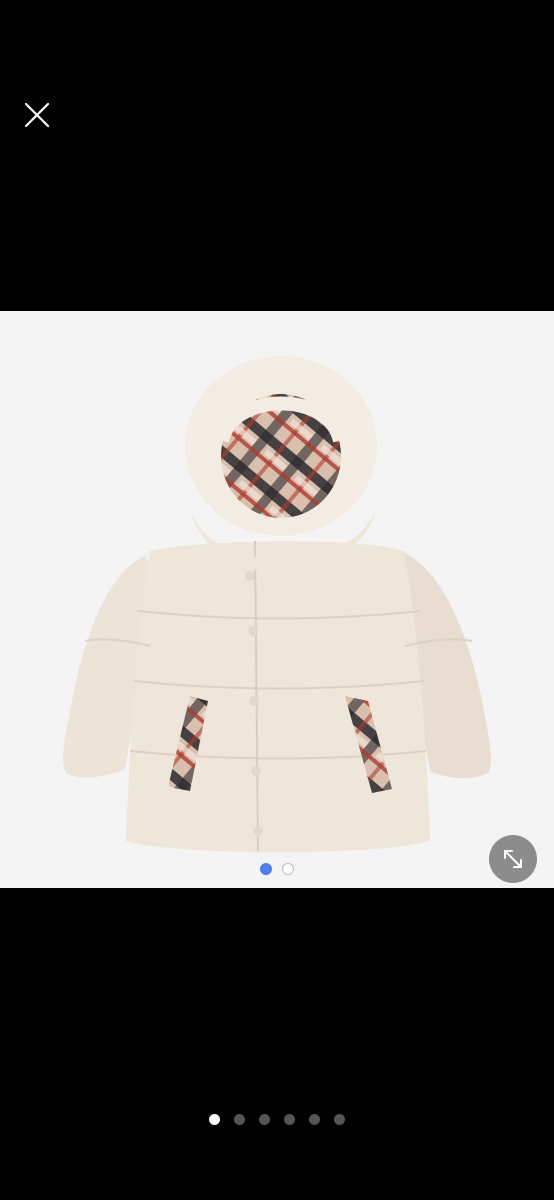 Image resolution: width=554 pixels, height=1200 pixels. I want to click on image-page-indicator, so click(277, 869).